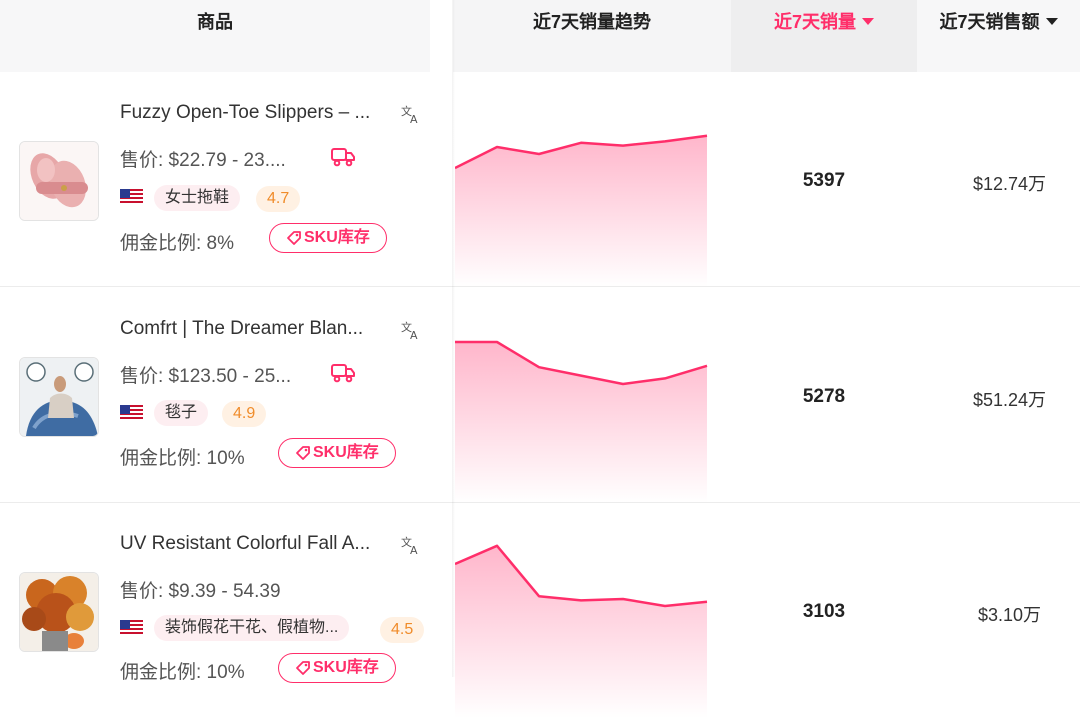 This screenshot has width=1080, height=718. I want to click on category-tag: 女士拖鞋, so click(197, 198).